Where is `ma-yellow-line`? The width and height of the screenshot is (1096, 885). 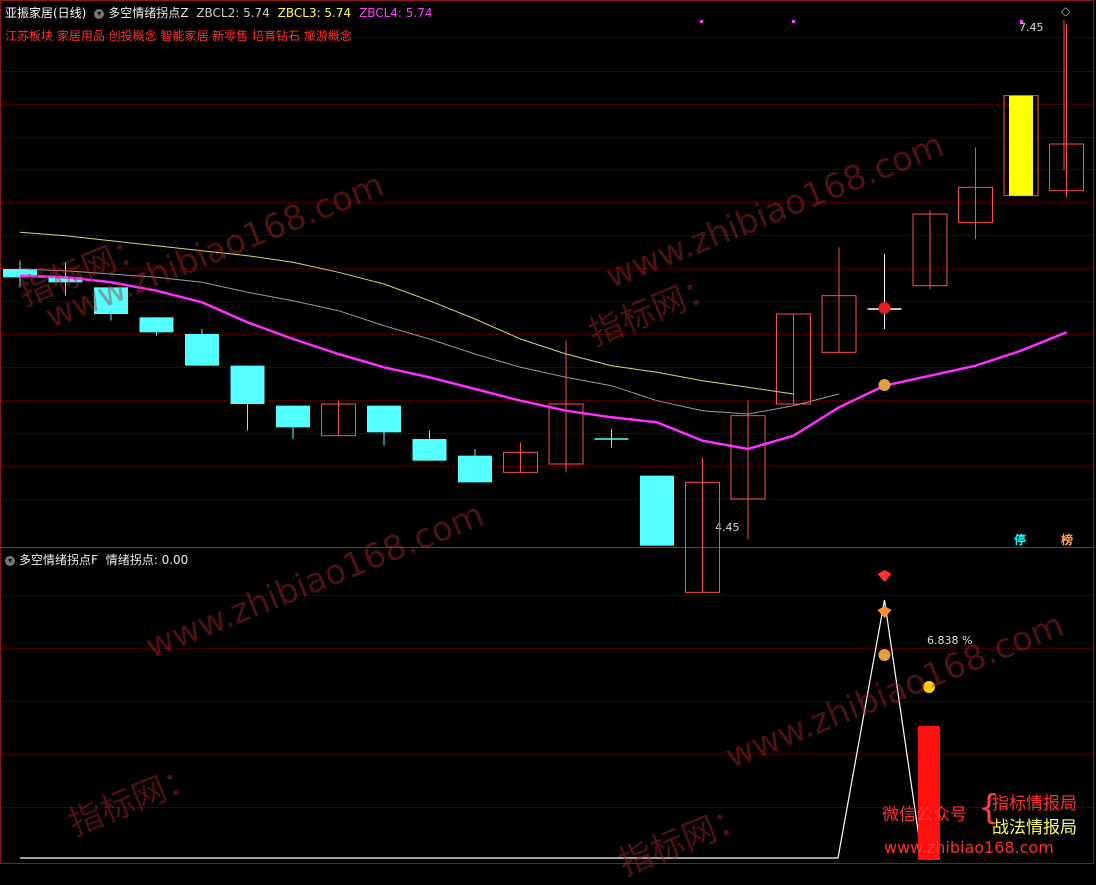
ma-yellow-line is located at coordinates (406, 313).